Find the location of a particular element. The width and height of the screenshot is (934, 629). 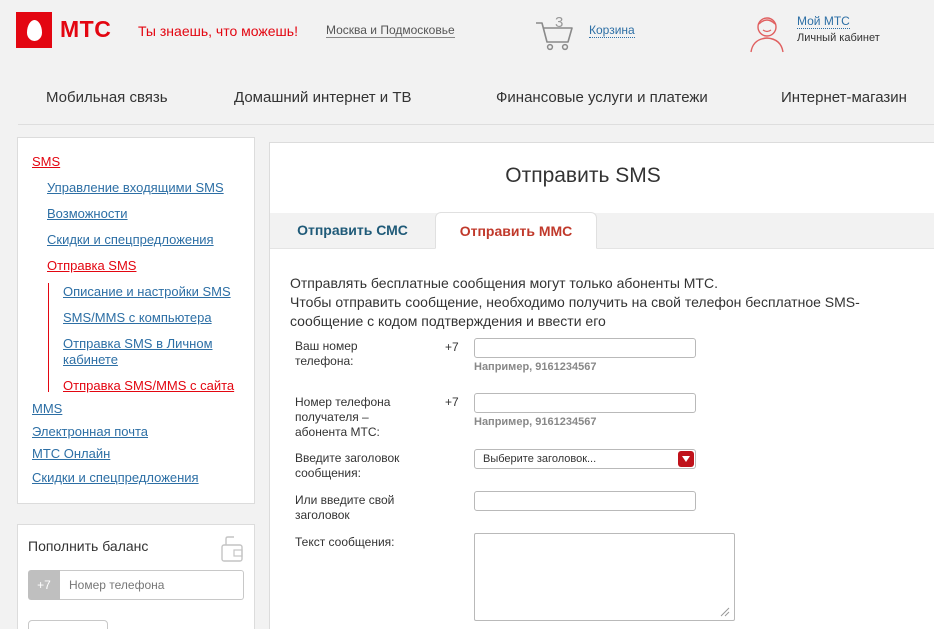

logo-text: МТС is located at coordinates (85, 29).